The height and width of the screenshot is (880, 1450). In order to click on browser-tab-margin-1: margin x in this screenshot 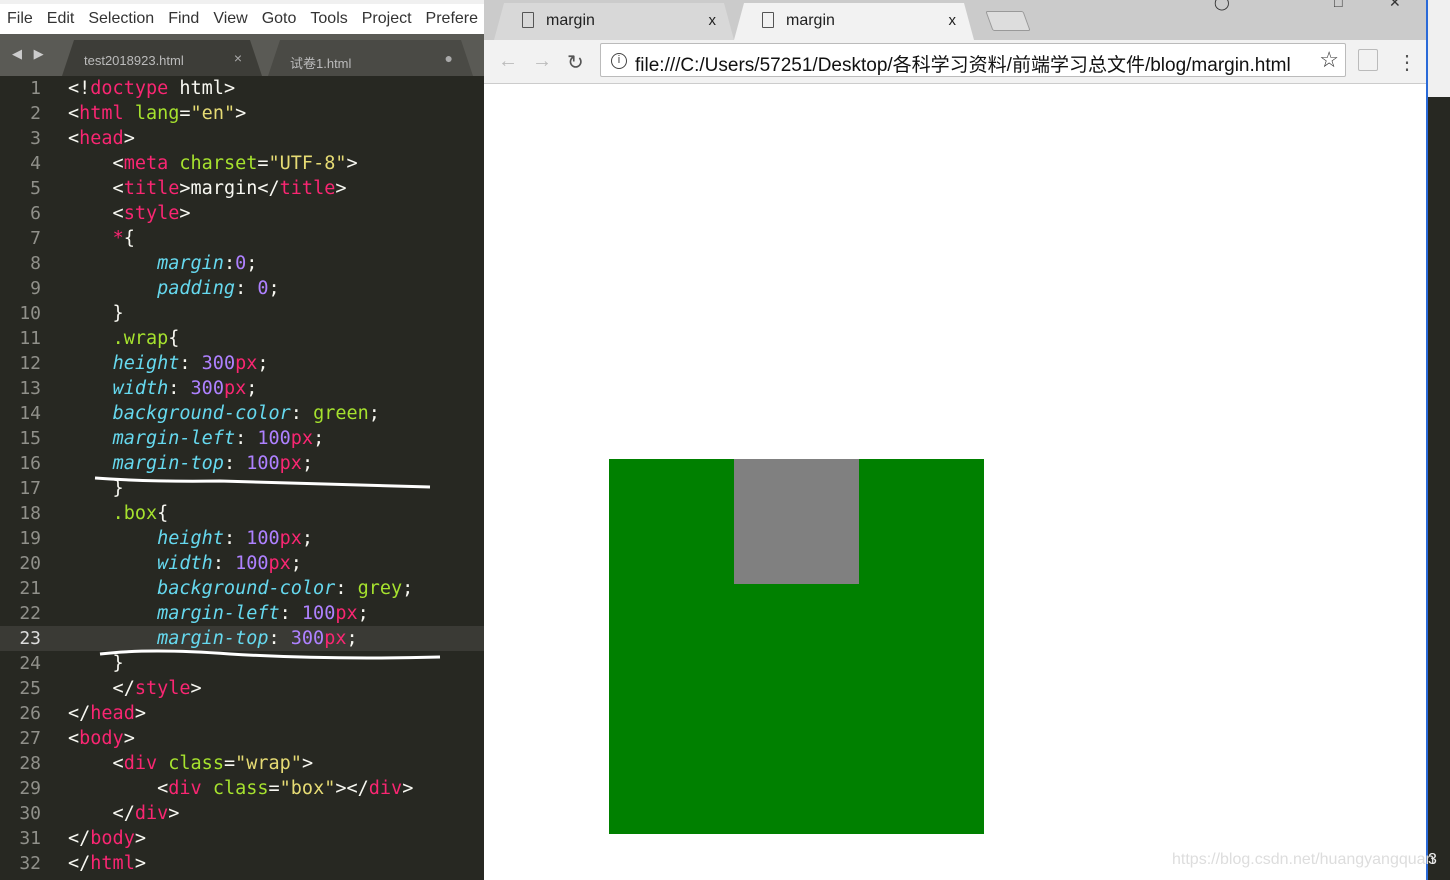, I will do `click(614, 21)`.